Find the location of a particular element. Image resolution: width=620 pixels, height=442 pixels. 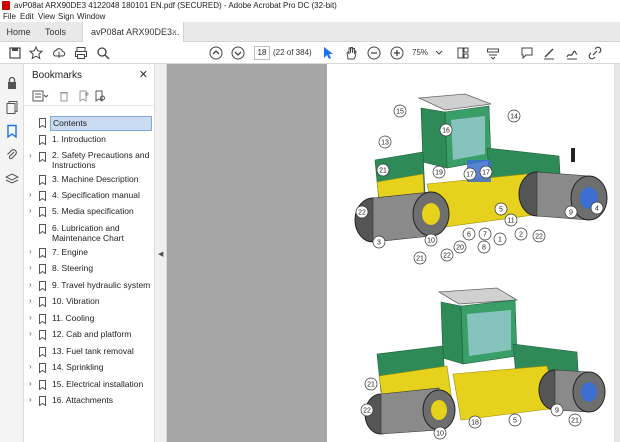

svg-text: 18 is located at coordinates (475, 423).